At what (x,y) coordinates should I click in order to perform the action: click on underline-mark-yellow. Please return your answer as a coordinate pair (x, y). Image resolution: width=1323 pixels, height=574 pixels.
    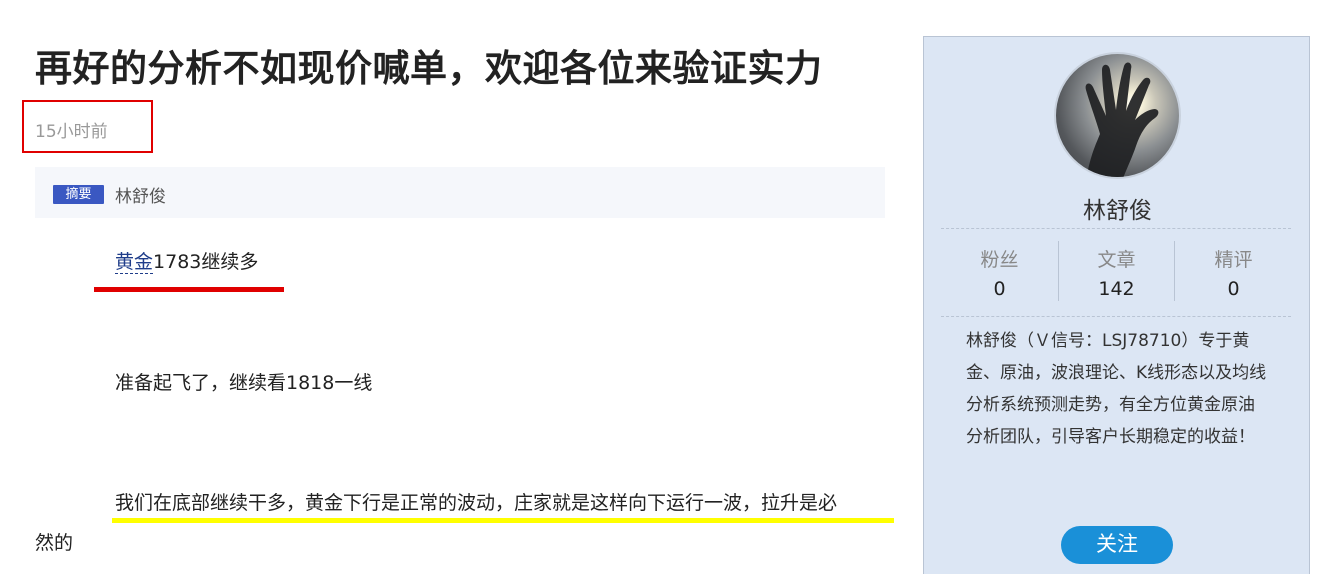
    Looking at the image, I should click on (503, 520).